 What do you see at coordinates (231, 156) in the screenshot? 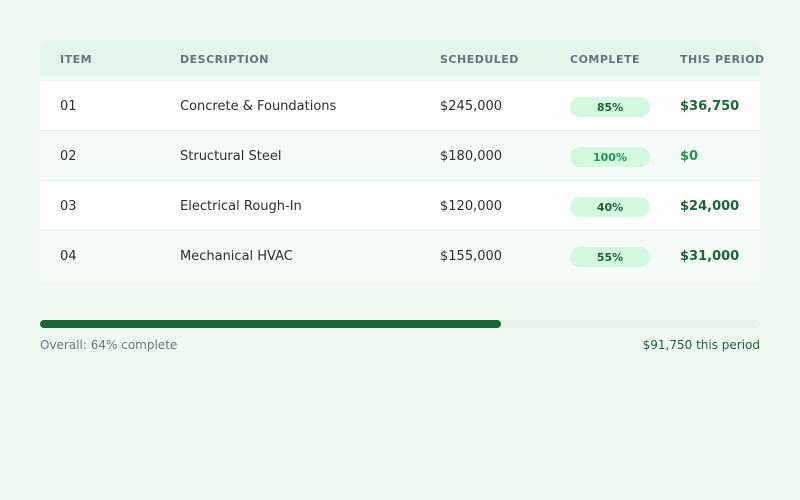
I see `item-description: Structural Steel` at bounding box center [231, 156].